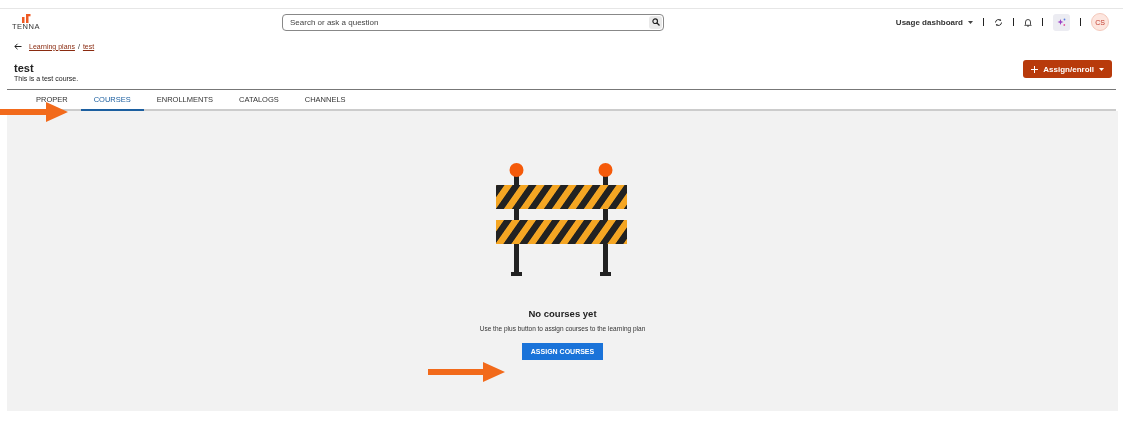  I want to click on empty-state-title: No courses yet, so click(562, 313).